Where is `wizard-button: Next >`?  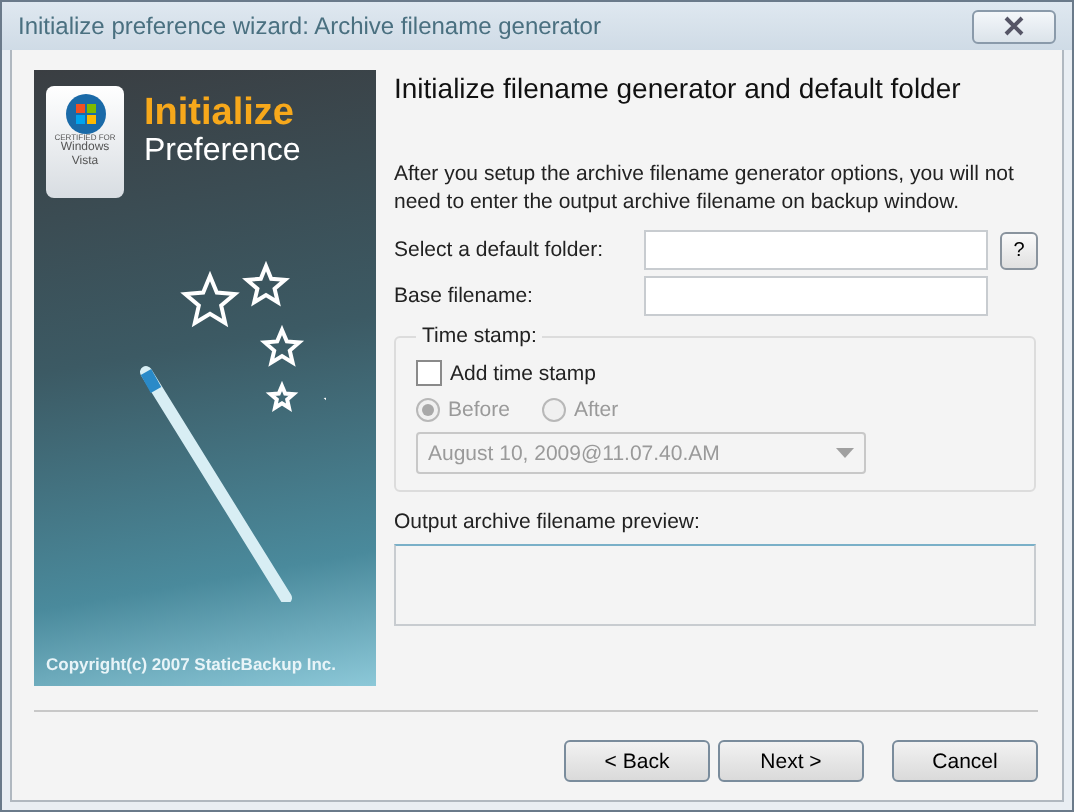
wizard-button: Next > is located at coordinates (791, 761).